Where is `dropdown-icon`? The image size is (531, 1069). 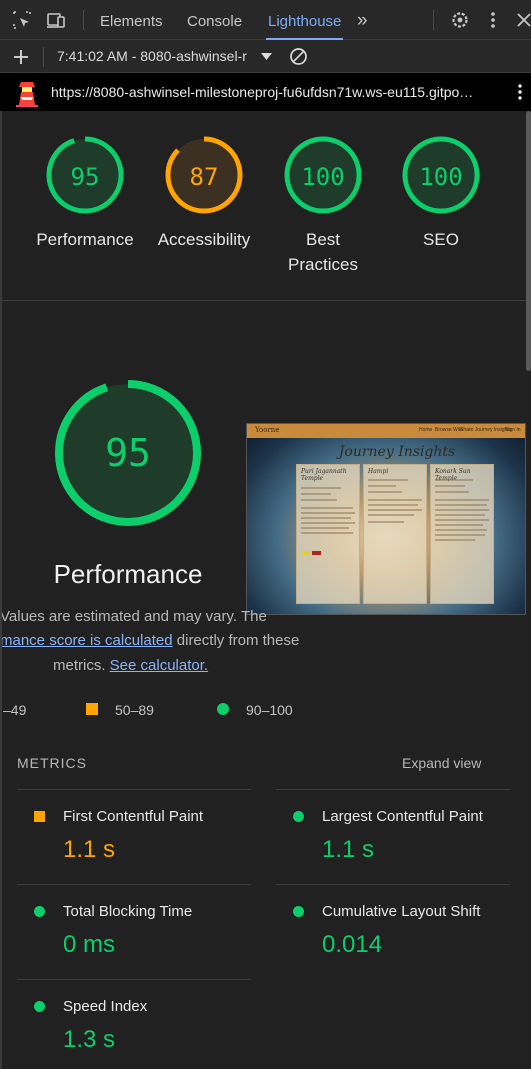 dropdown-icon is located at coordinates (266, 56).